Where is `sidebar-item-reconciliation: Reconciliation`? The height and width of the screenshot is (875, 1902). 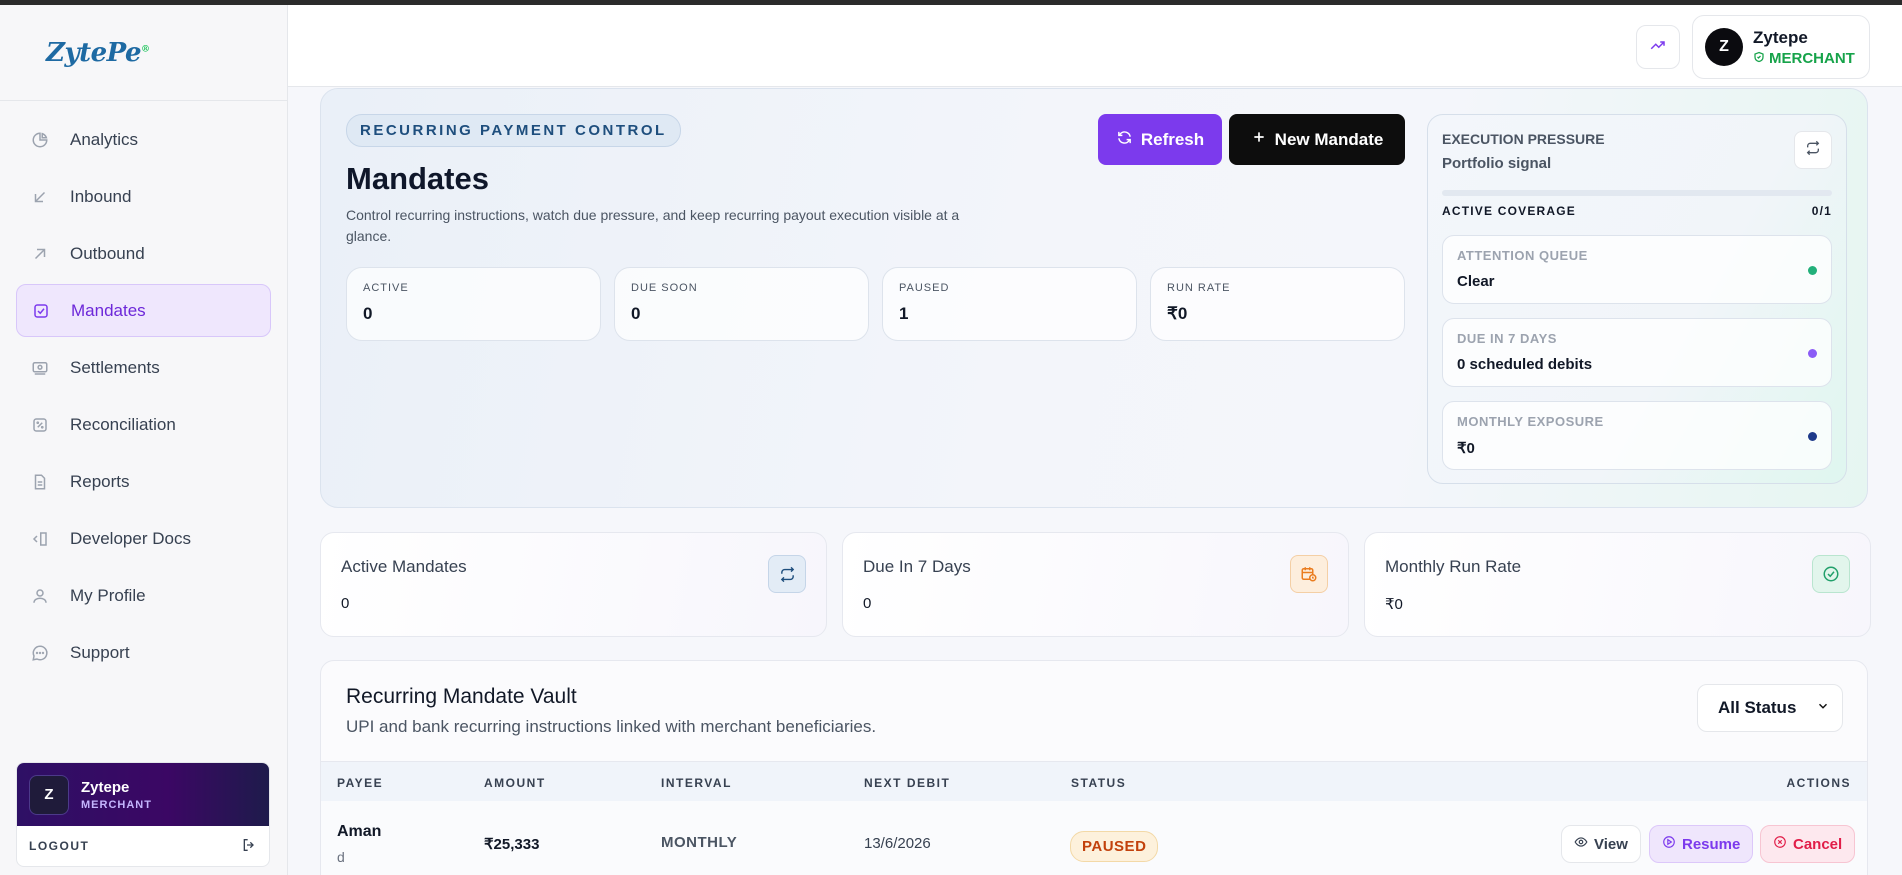
sidebar-item-reconciliation: Reconciliation is located at coordinates (143, 424).